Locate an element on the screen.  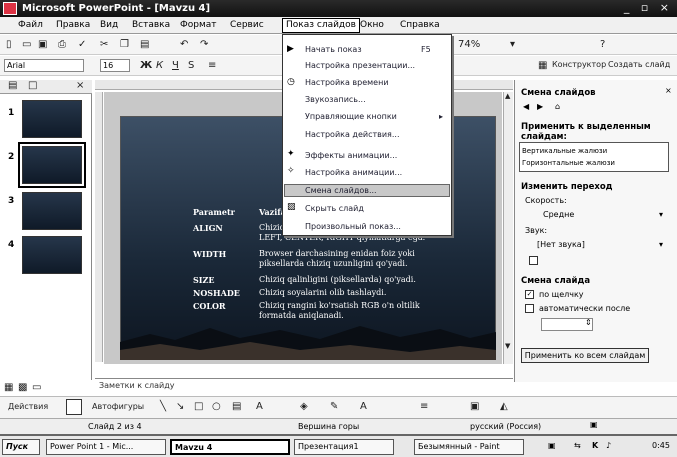
speed-select: Средне is located at coordinates (595, 216).